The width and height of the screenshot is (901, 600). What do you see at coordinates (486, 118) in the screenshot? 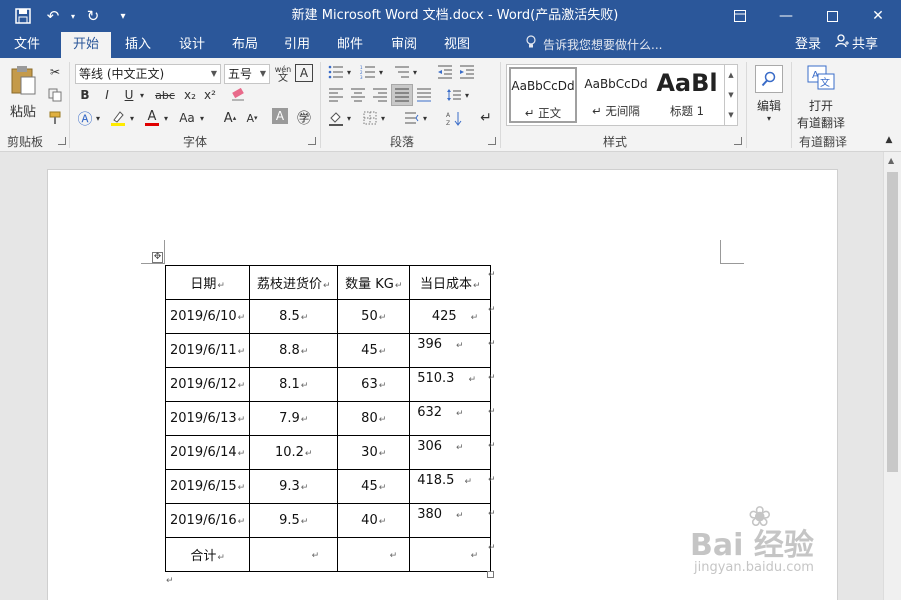
I see `show-marks-icon: ↵` at bounding box center [486, 118].